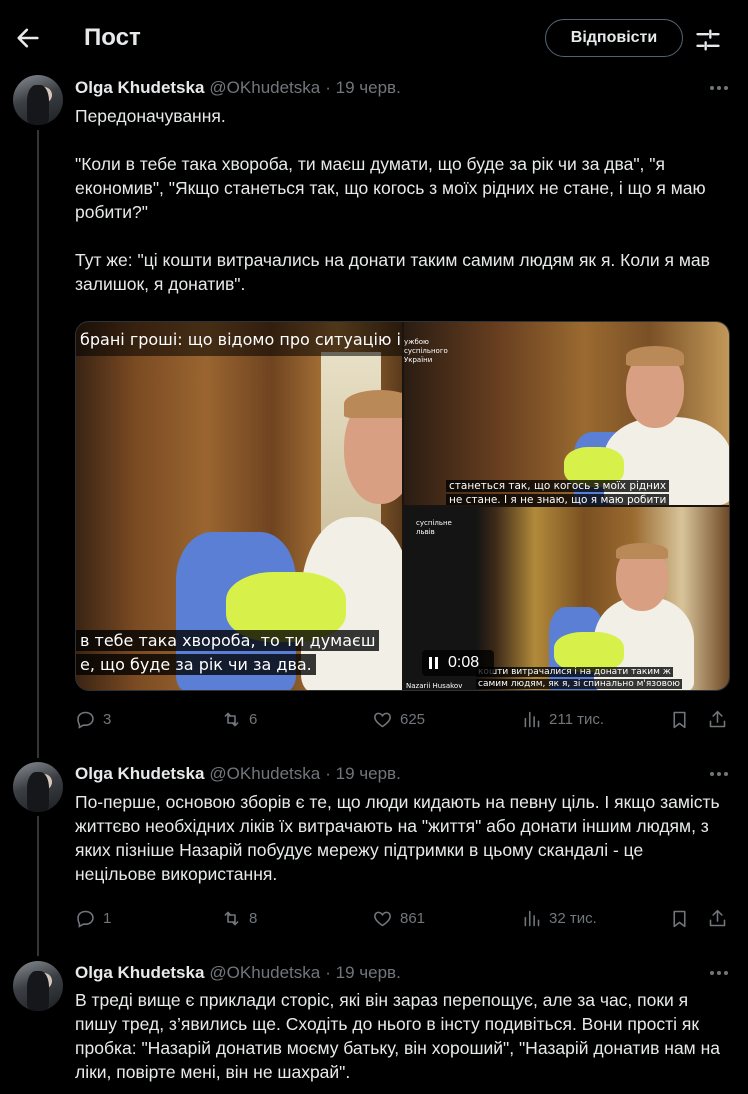  I want to click on reply-action: 3, so click(93, 719).